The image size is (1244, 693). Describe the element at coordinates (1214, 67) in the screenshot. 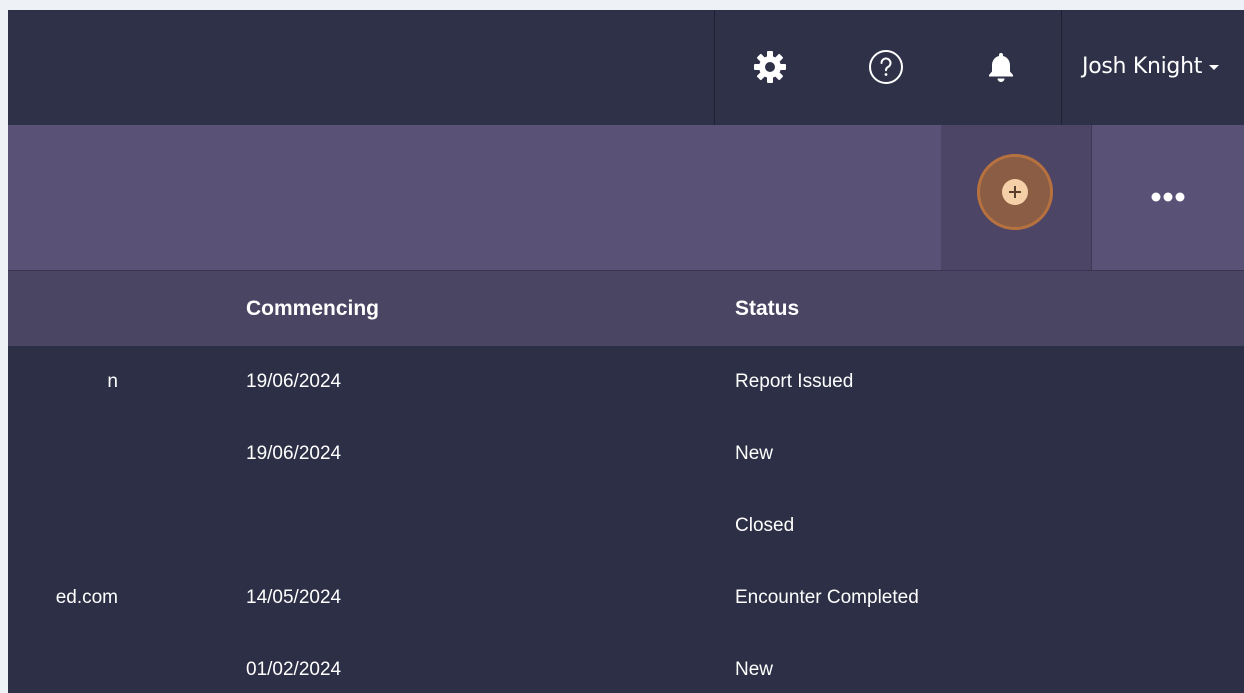

I see `chevron-down-icon` at that location.